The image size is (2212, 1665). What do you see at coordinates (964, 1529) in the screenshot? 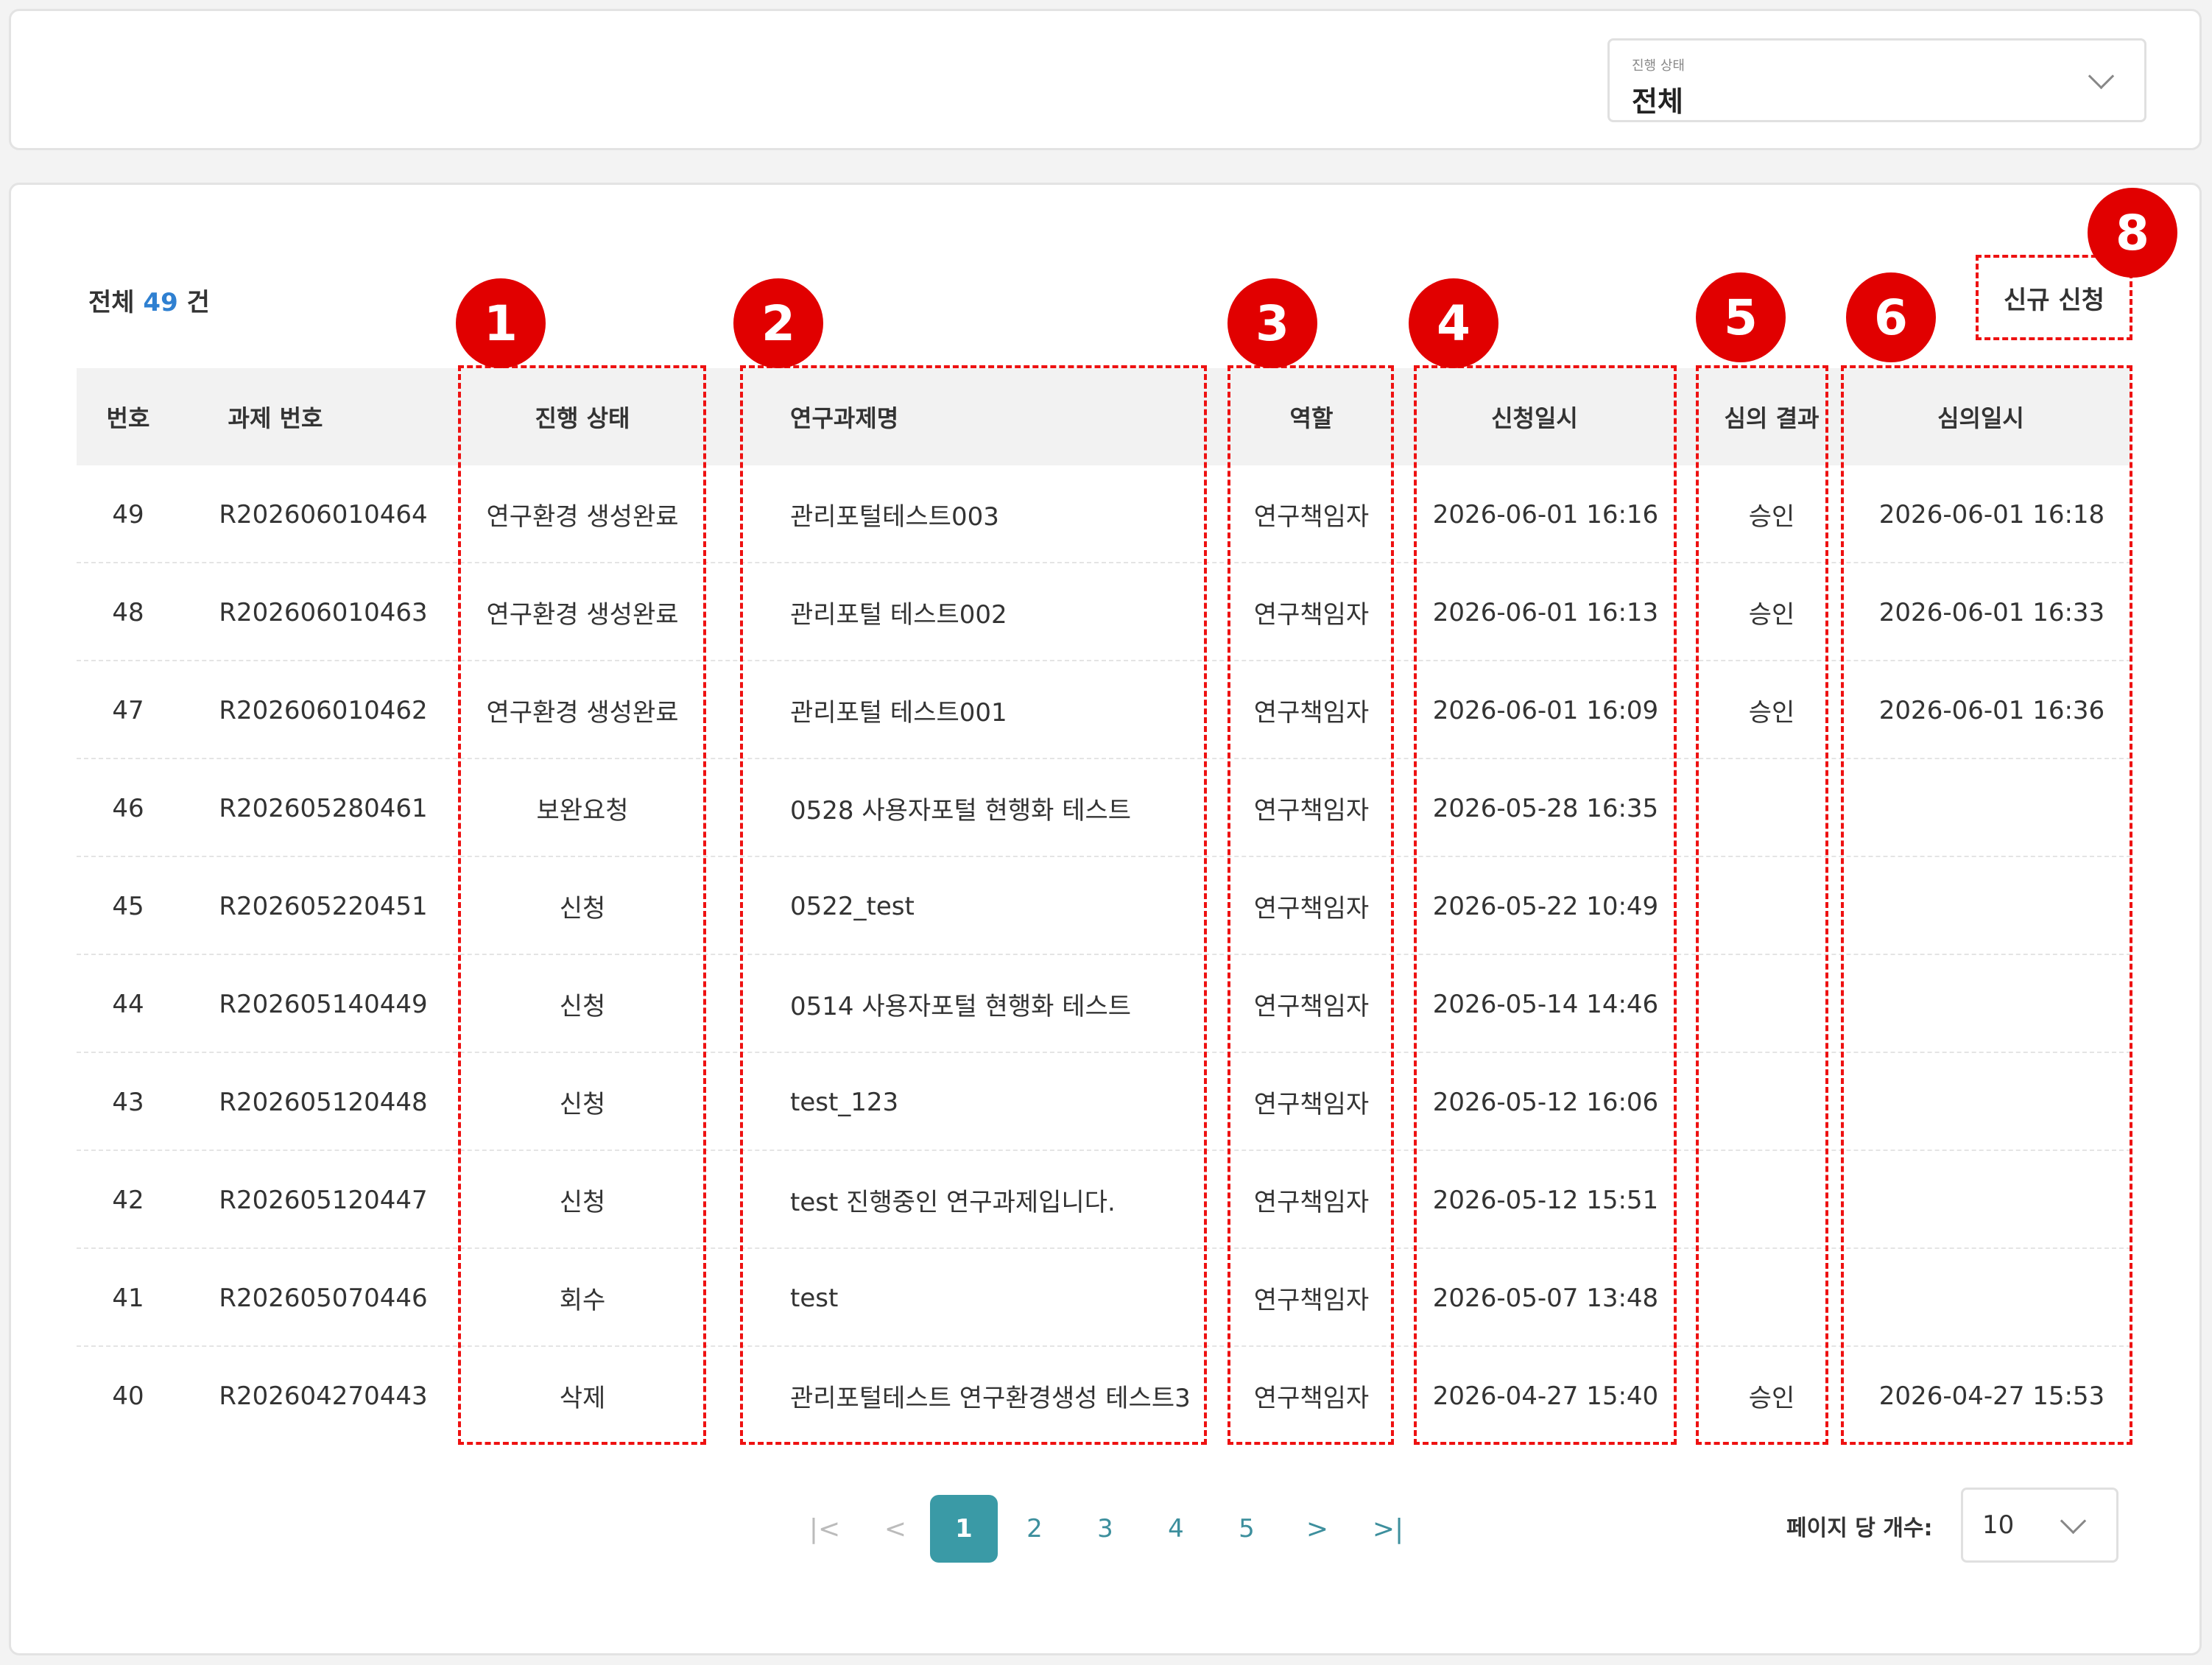
I see `page-button-1: 1` at bounding box center [964, 1529].